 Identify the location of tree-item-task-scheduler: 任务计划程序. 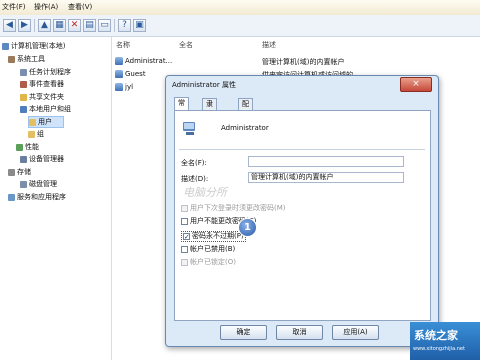
(45, 72).